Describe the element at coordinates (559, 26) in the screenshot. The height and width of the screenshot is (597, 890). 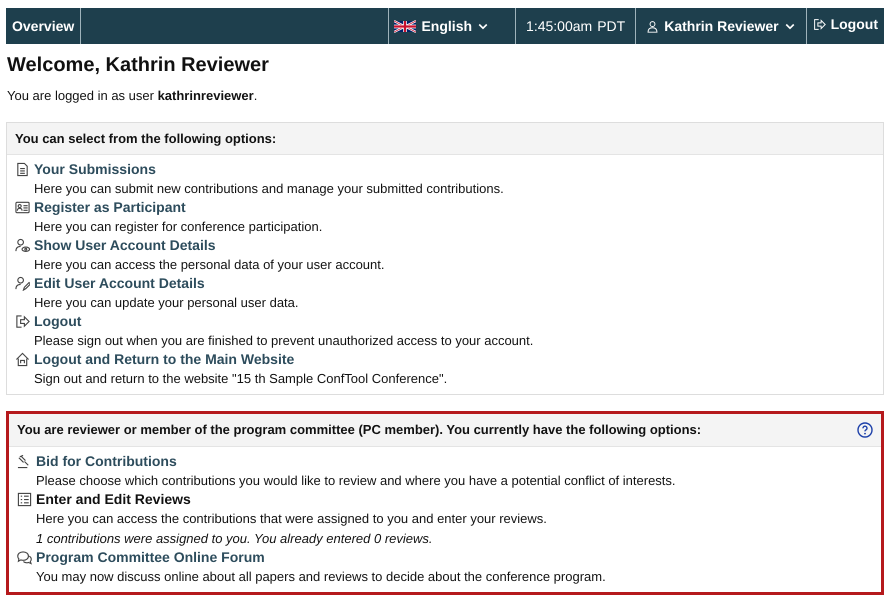
I see `time-text: 1:45:00am` at that location.